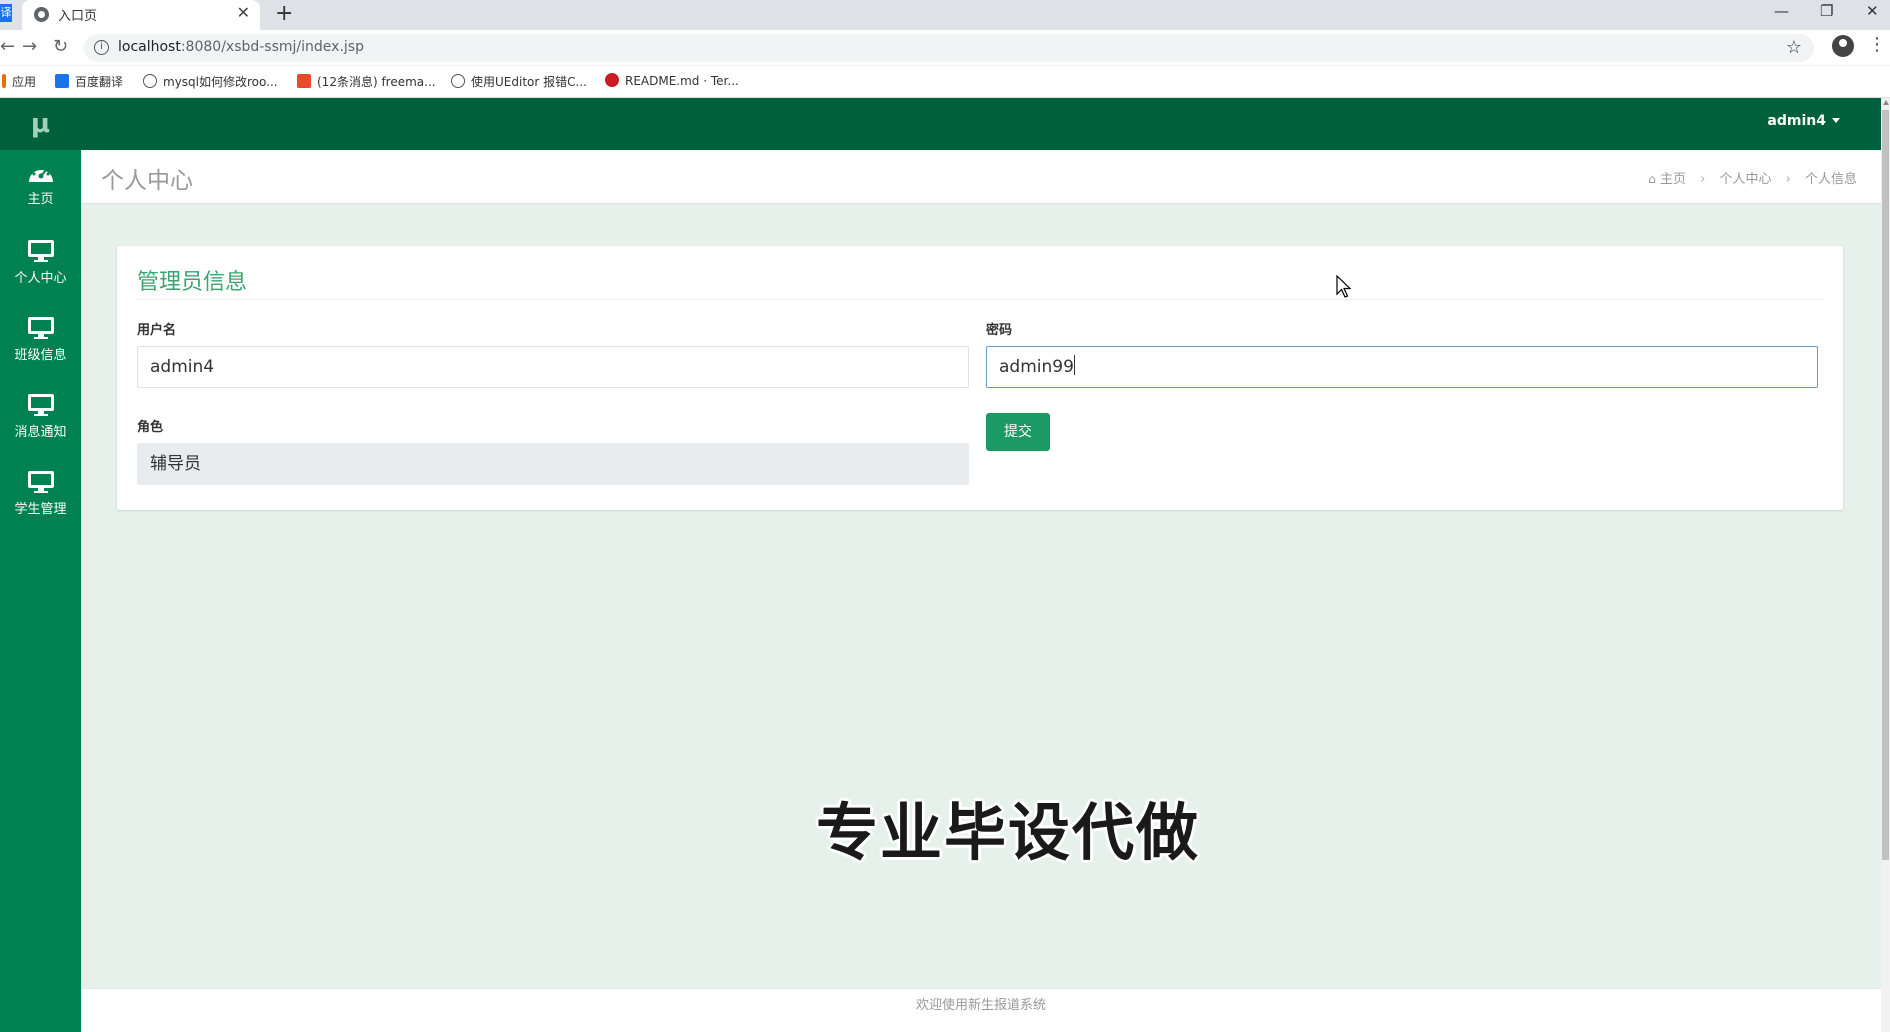 Image resolution: width=1890 pixels, height=1032 pixels. Describe the element at coordinates (1018, 432) in the screenshot. I see `submit-button: 提交` at that location.